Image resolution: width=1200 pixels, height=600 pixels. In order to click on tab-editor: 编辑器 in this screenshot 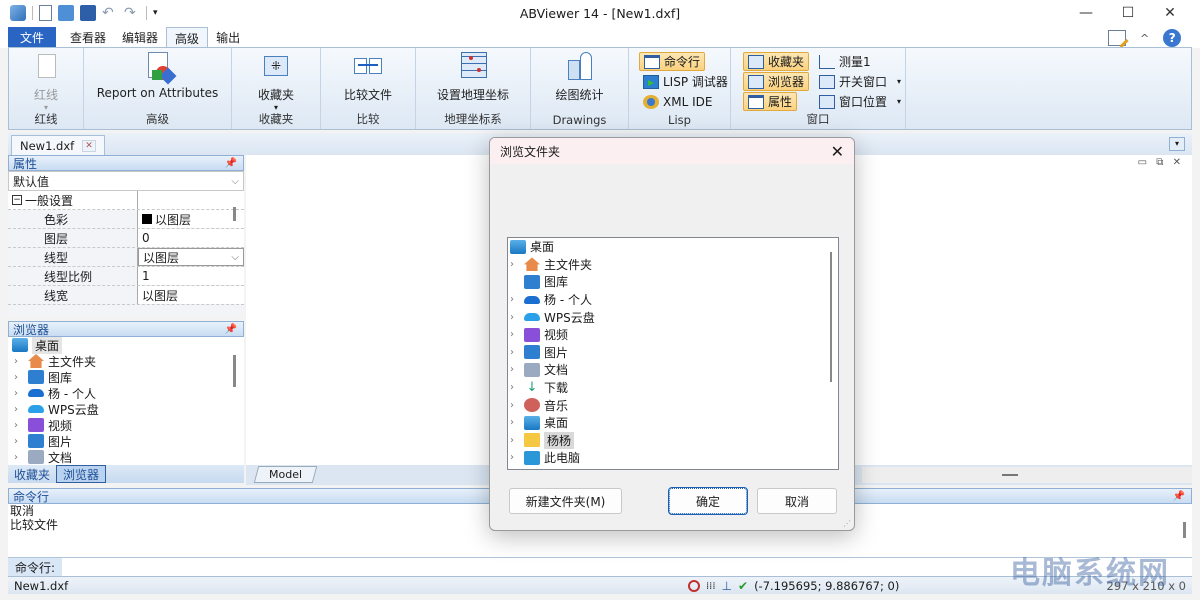, I will do `click(140, 37)`.